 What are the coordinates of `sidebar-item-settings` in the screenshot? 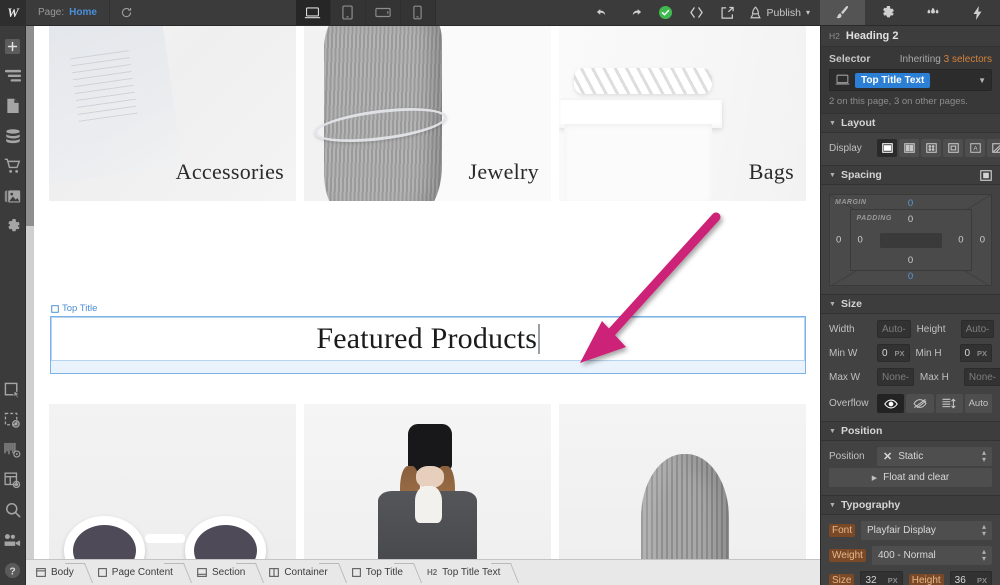 It's located at (13, 226).